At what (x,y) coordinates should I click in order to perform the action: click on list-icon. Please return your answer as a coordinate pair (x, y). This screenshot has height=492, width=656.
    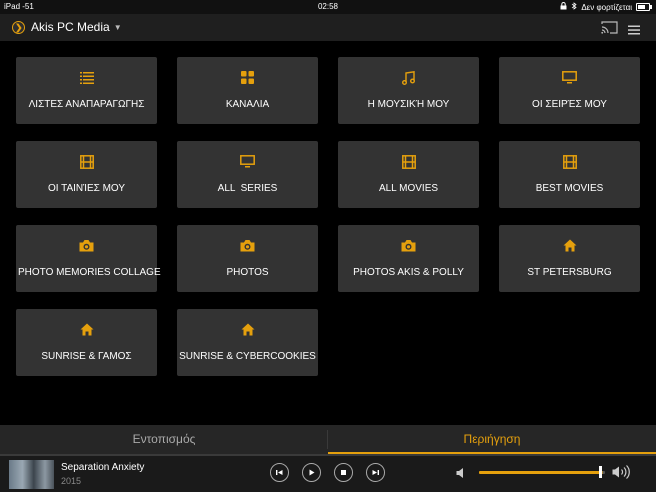
    Looking at the image, I should click on (86, 79).